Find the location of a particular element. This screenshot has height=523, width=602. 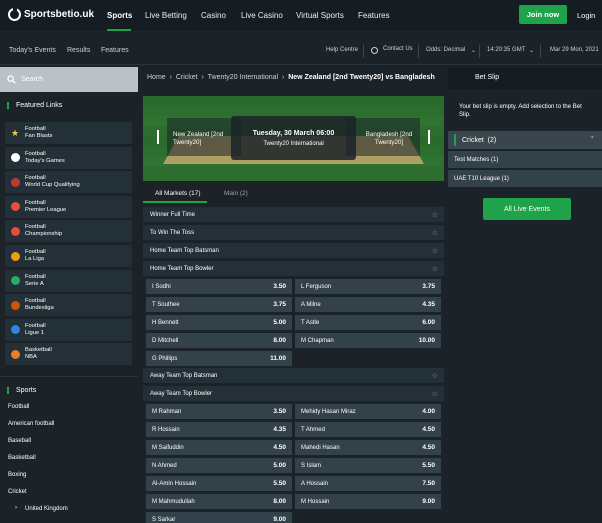

featured-link-item: Football La Liga is located at coordinates (68, 256).